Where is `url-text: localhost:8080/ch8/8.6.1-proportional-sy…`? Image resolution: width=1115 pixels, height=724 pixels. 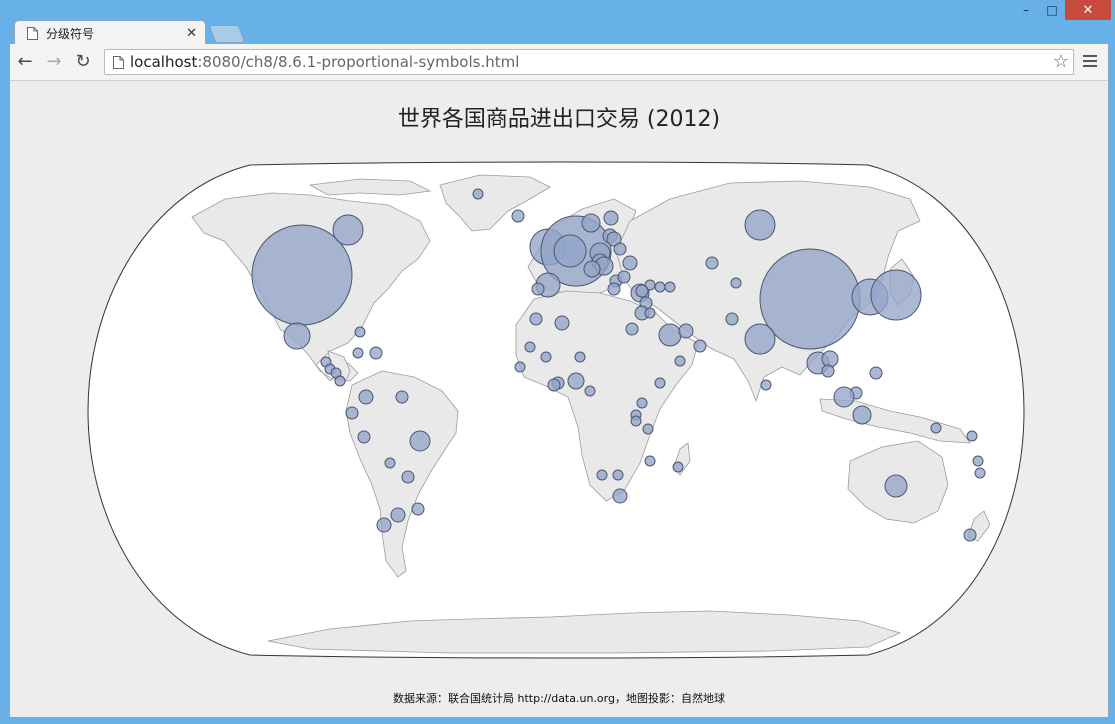 url-text: localhost:8080/ch8/8.6.1-proportional-sy… is located at coordinates (324, 62).